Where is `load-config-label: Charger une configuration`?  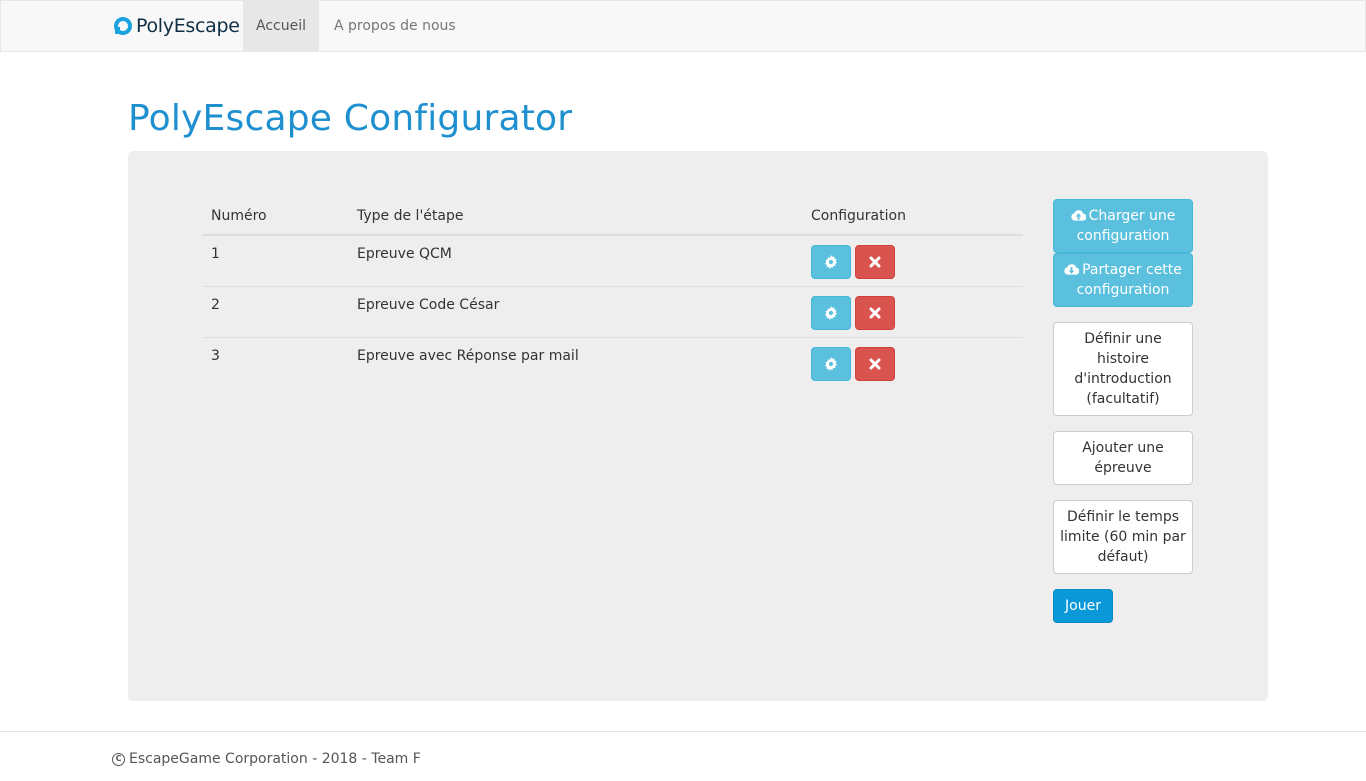 load-config-label: Charger une configuration is located at coordinates (1126, 226).